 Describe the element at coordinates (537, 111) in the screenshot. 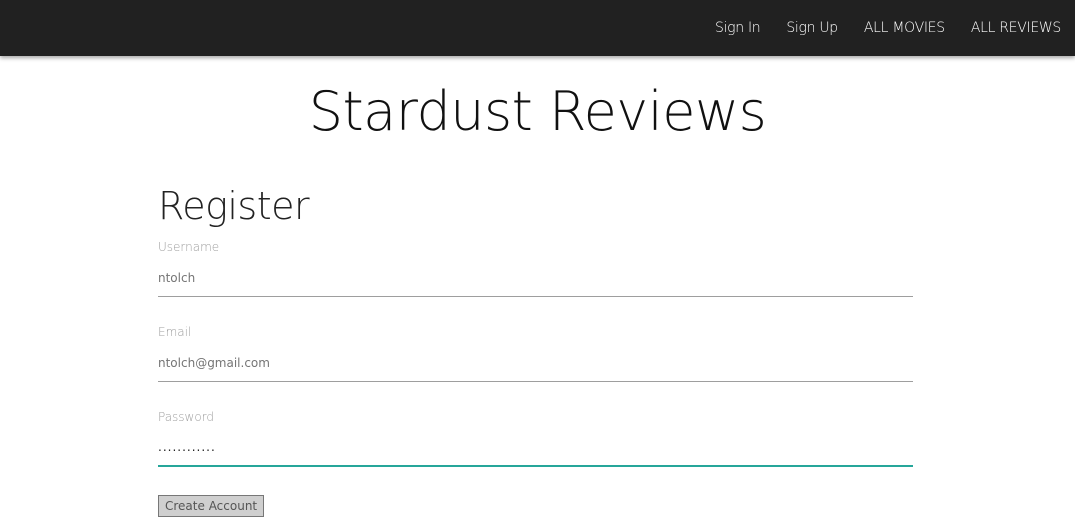

I see `site-title: Stardust Reviews` at that location.